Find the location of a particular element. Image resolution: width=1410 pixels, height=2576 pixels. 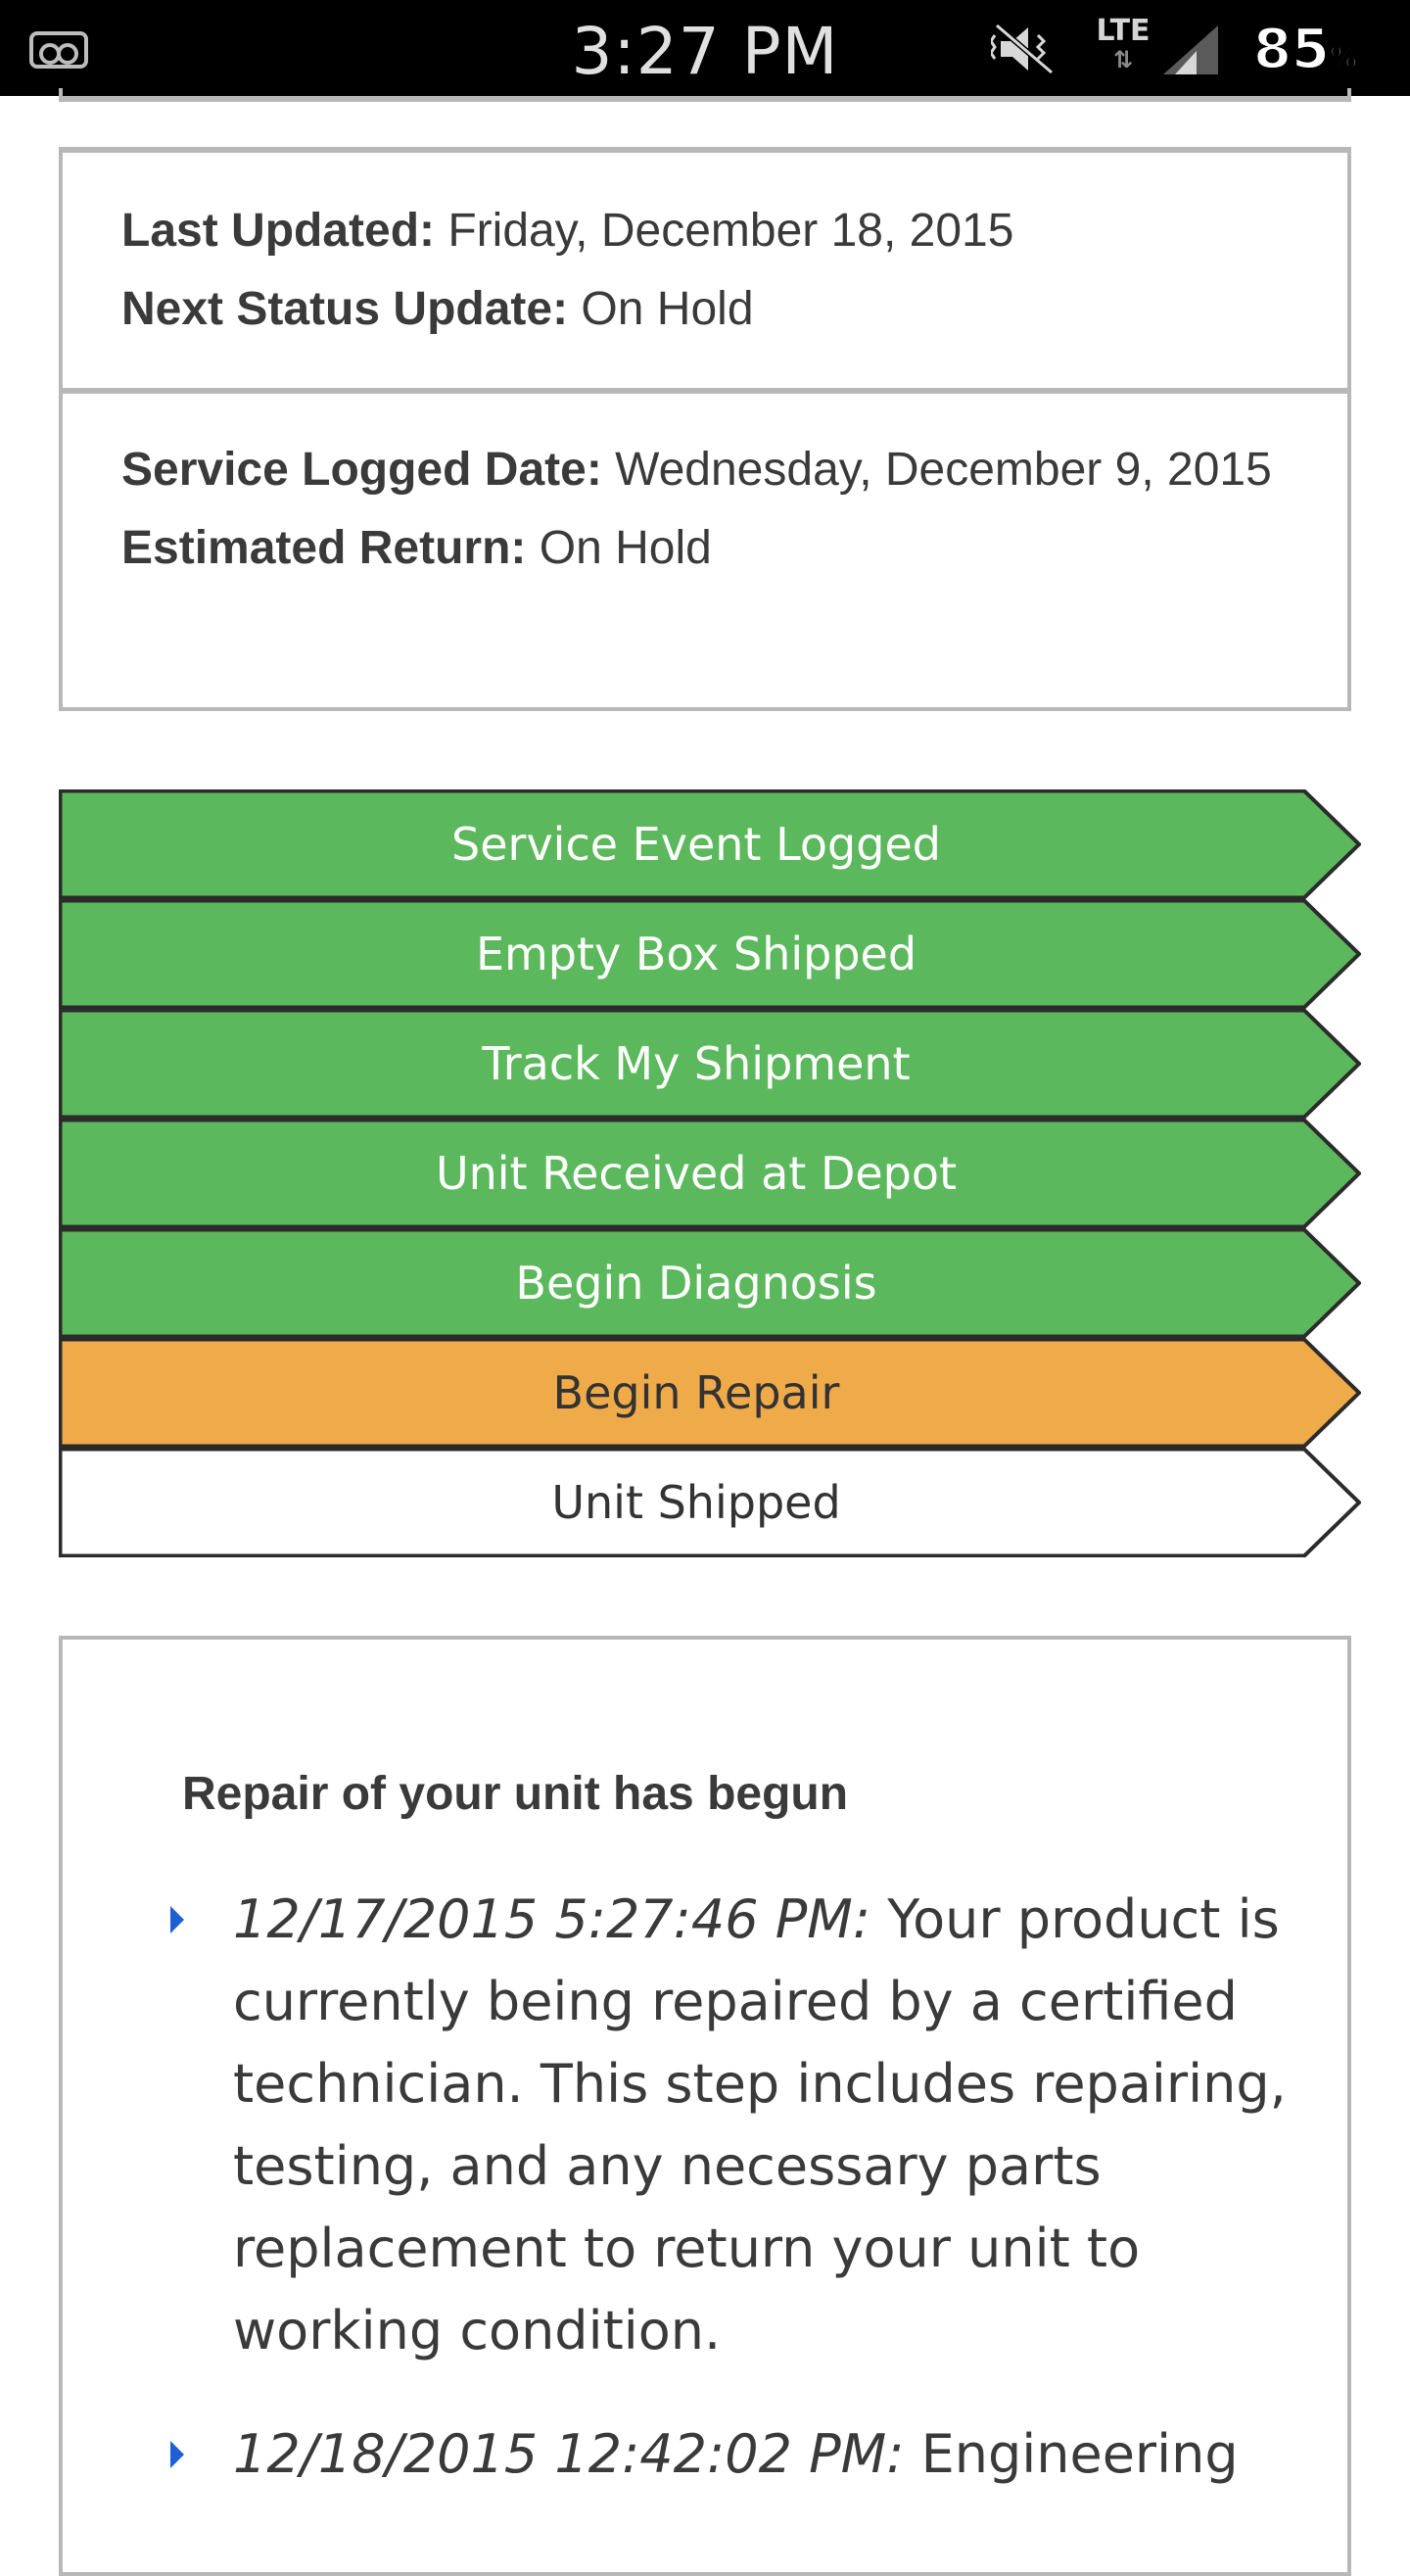

last-updated-row: Last Updated: Friday, December 18, 2015 is located at coordinates (705, 231).